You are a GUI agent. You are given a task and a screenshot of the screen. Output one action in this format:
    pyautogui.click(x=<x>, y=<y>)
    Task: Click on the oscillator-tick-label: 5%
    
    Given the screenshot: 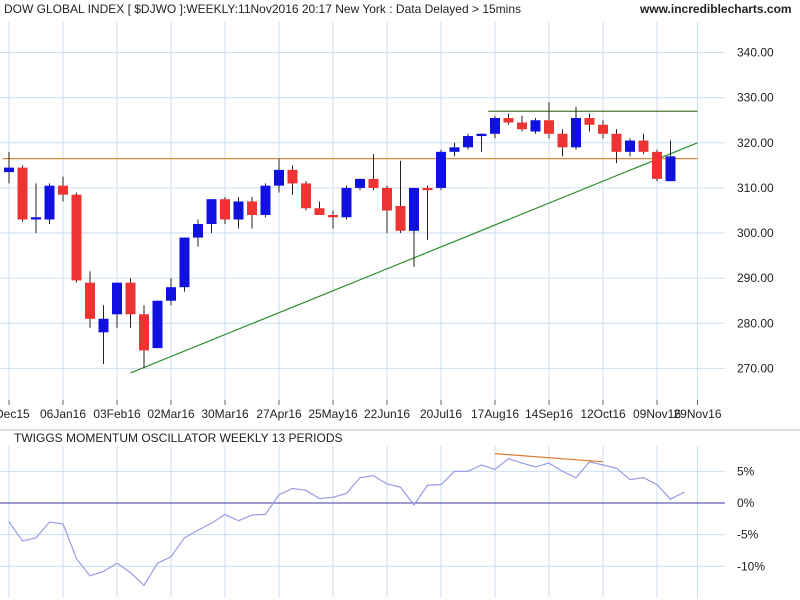 What is the action you would take?
    pyautogui.click(x=746, y=471)
    